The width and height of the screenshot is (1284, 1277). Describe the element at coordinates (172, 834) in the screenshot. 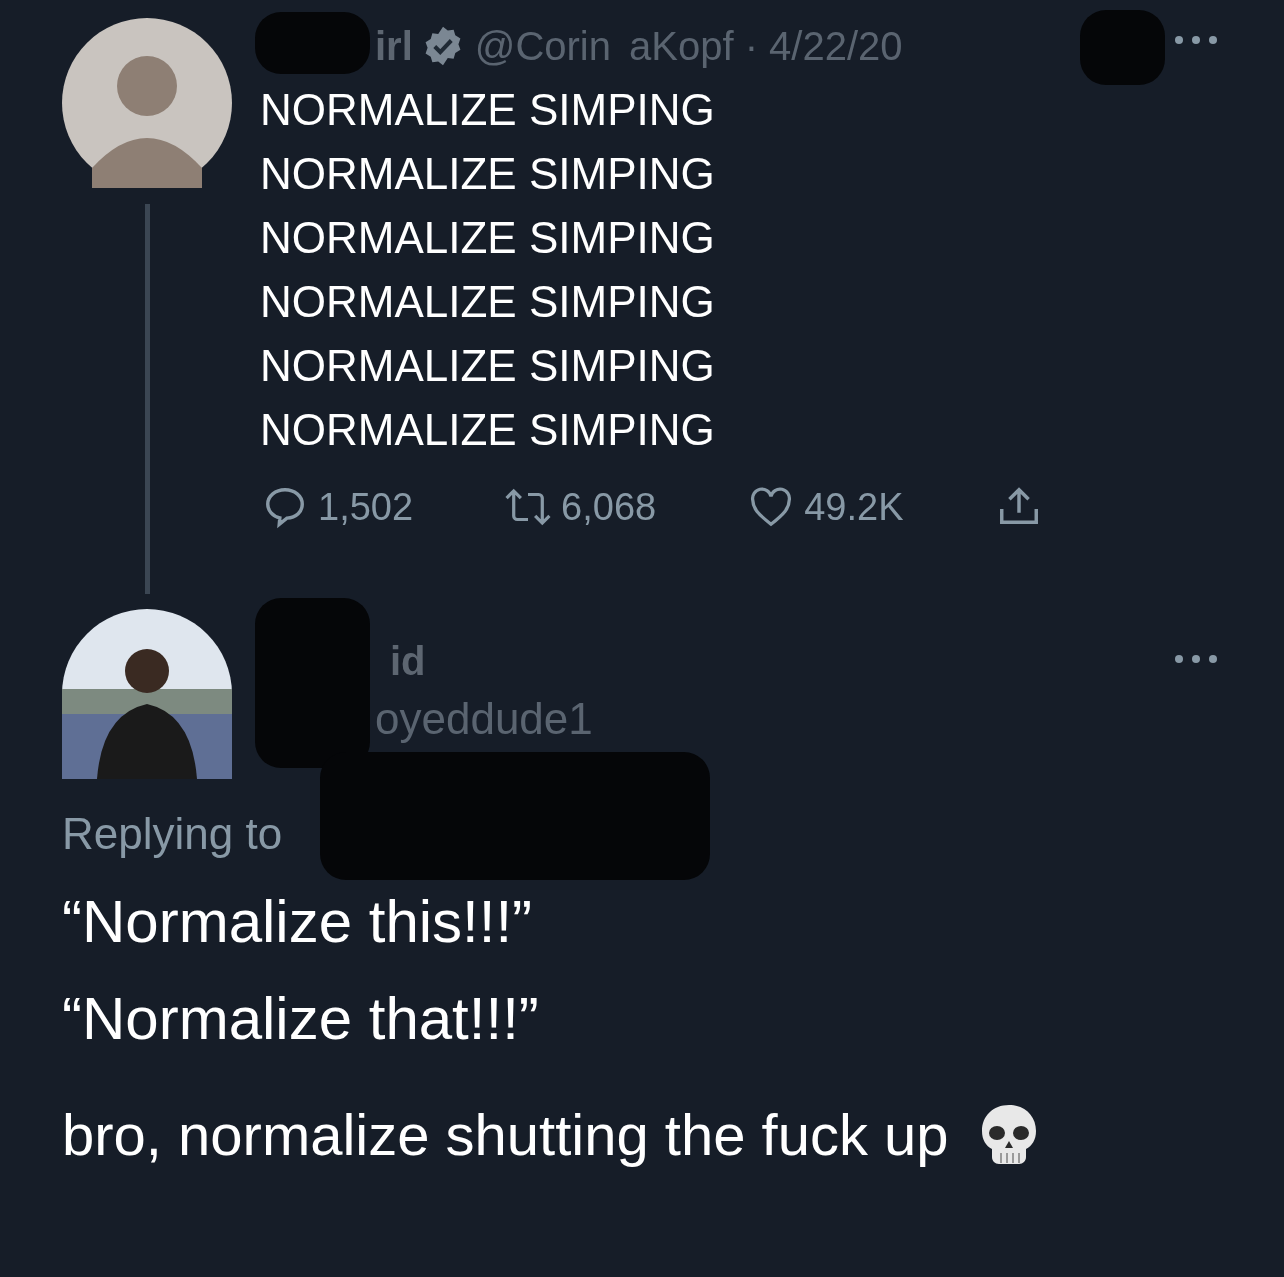

I see `replying-to-label: Replying to` at that location.